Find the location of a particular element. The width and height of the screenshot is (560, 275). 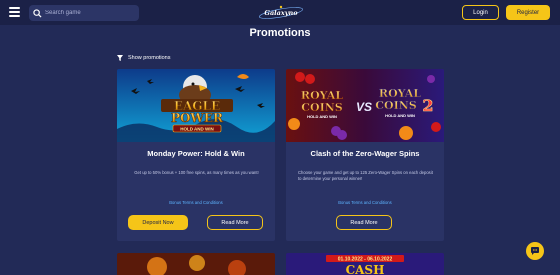

eagle-power-text: POWER is located at coordinates (197, 118).